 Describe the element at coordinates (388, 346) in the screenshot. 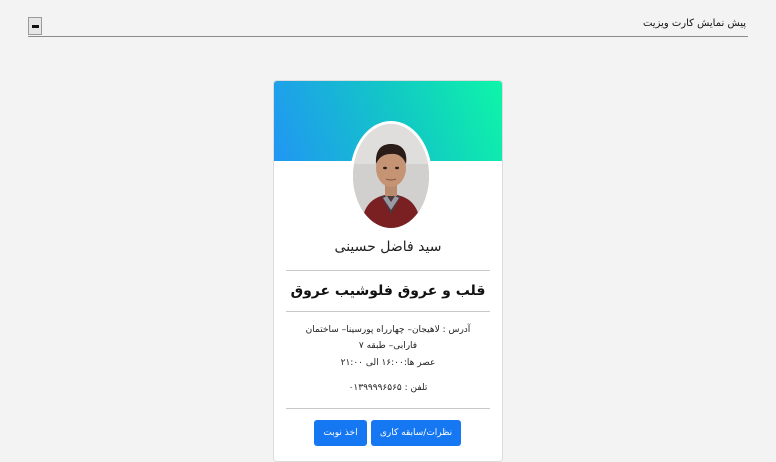

I see `address-line-2: فارابی– طبقه ۷` at that location.